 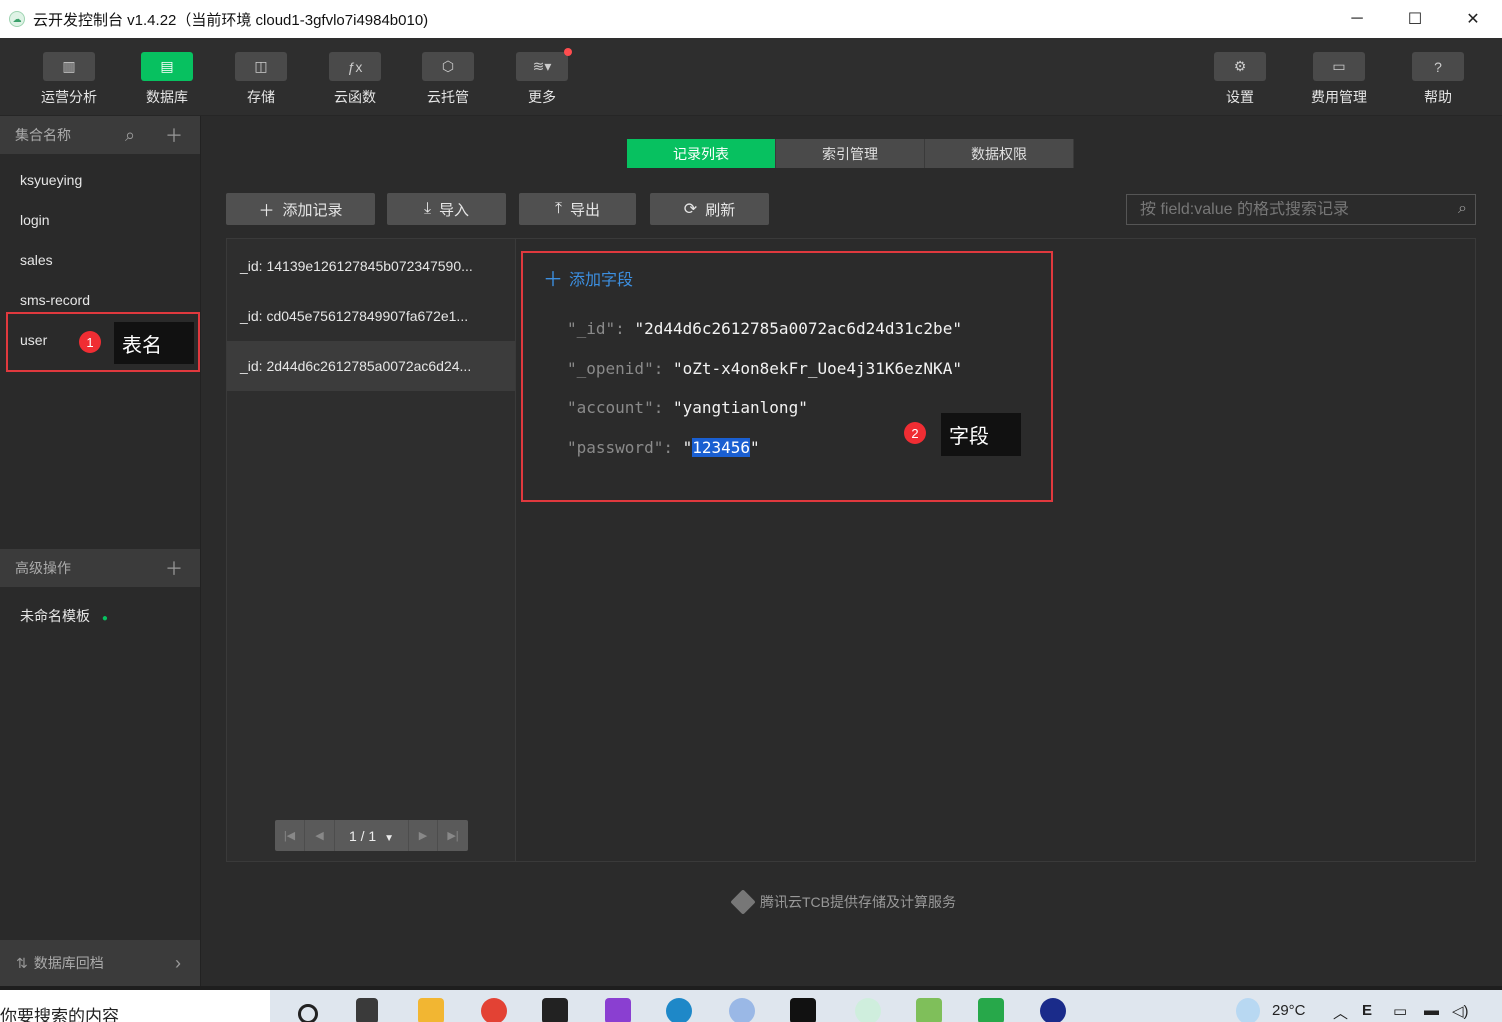 I want to click on template-item: 未命名模板 ●, so click(x=64, y=616).